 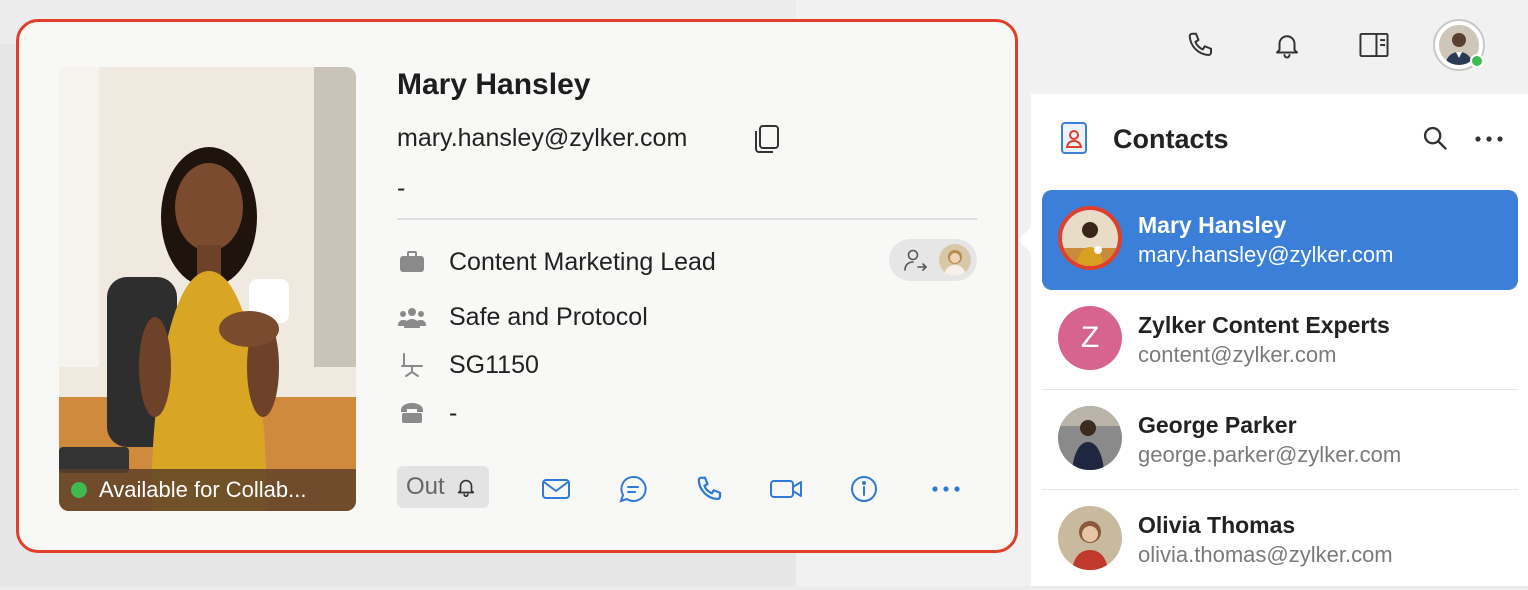 What do you see at coordinates (955, 260) in the screenshot?
I see `manager-avatar` at bounding box center [955, 260].